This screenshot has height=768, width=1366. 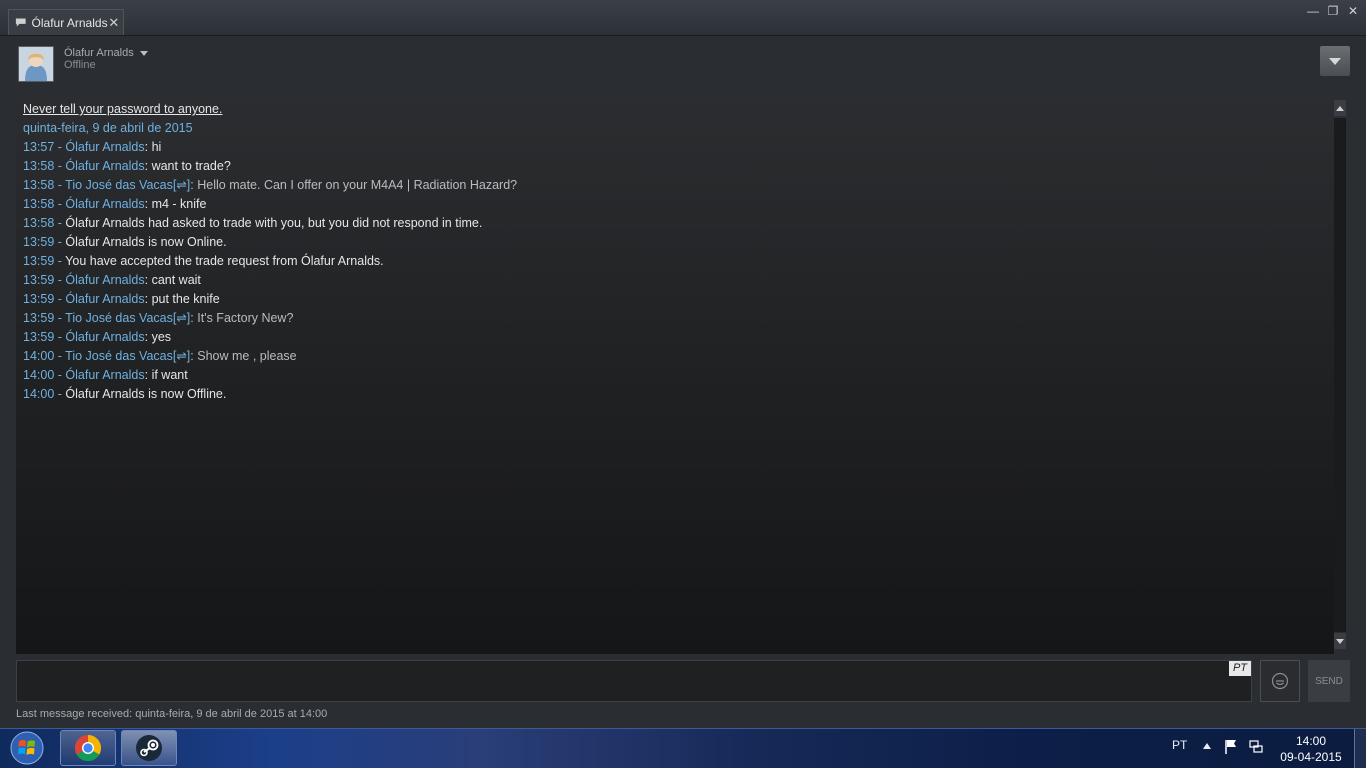 What do you see at coordinates (1240, 668) in the screenshot?
I see `input-language-indicator: PT` at bounding box center [1240, 668].